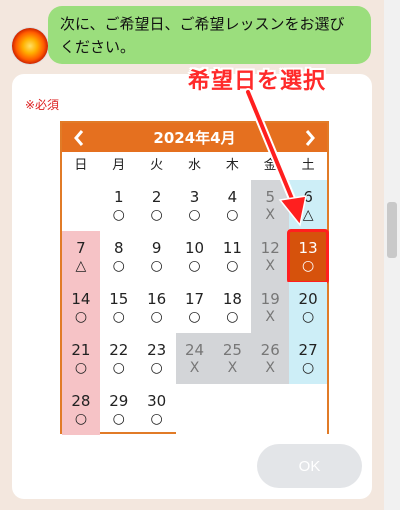 This screenshot has height=510, width=400. I want to click on calendar-day-cell: 22 ○, so click(119, 358).